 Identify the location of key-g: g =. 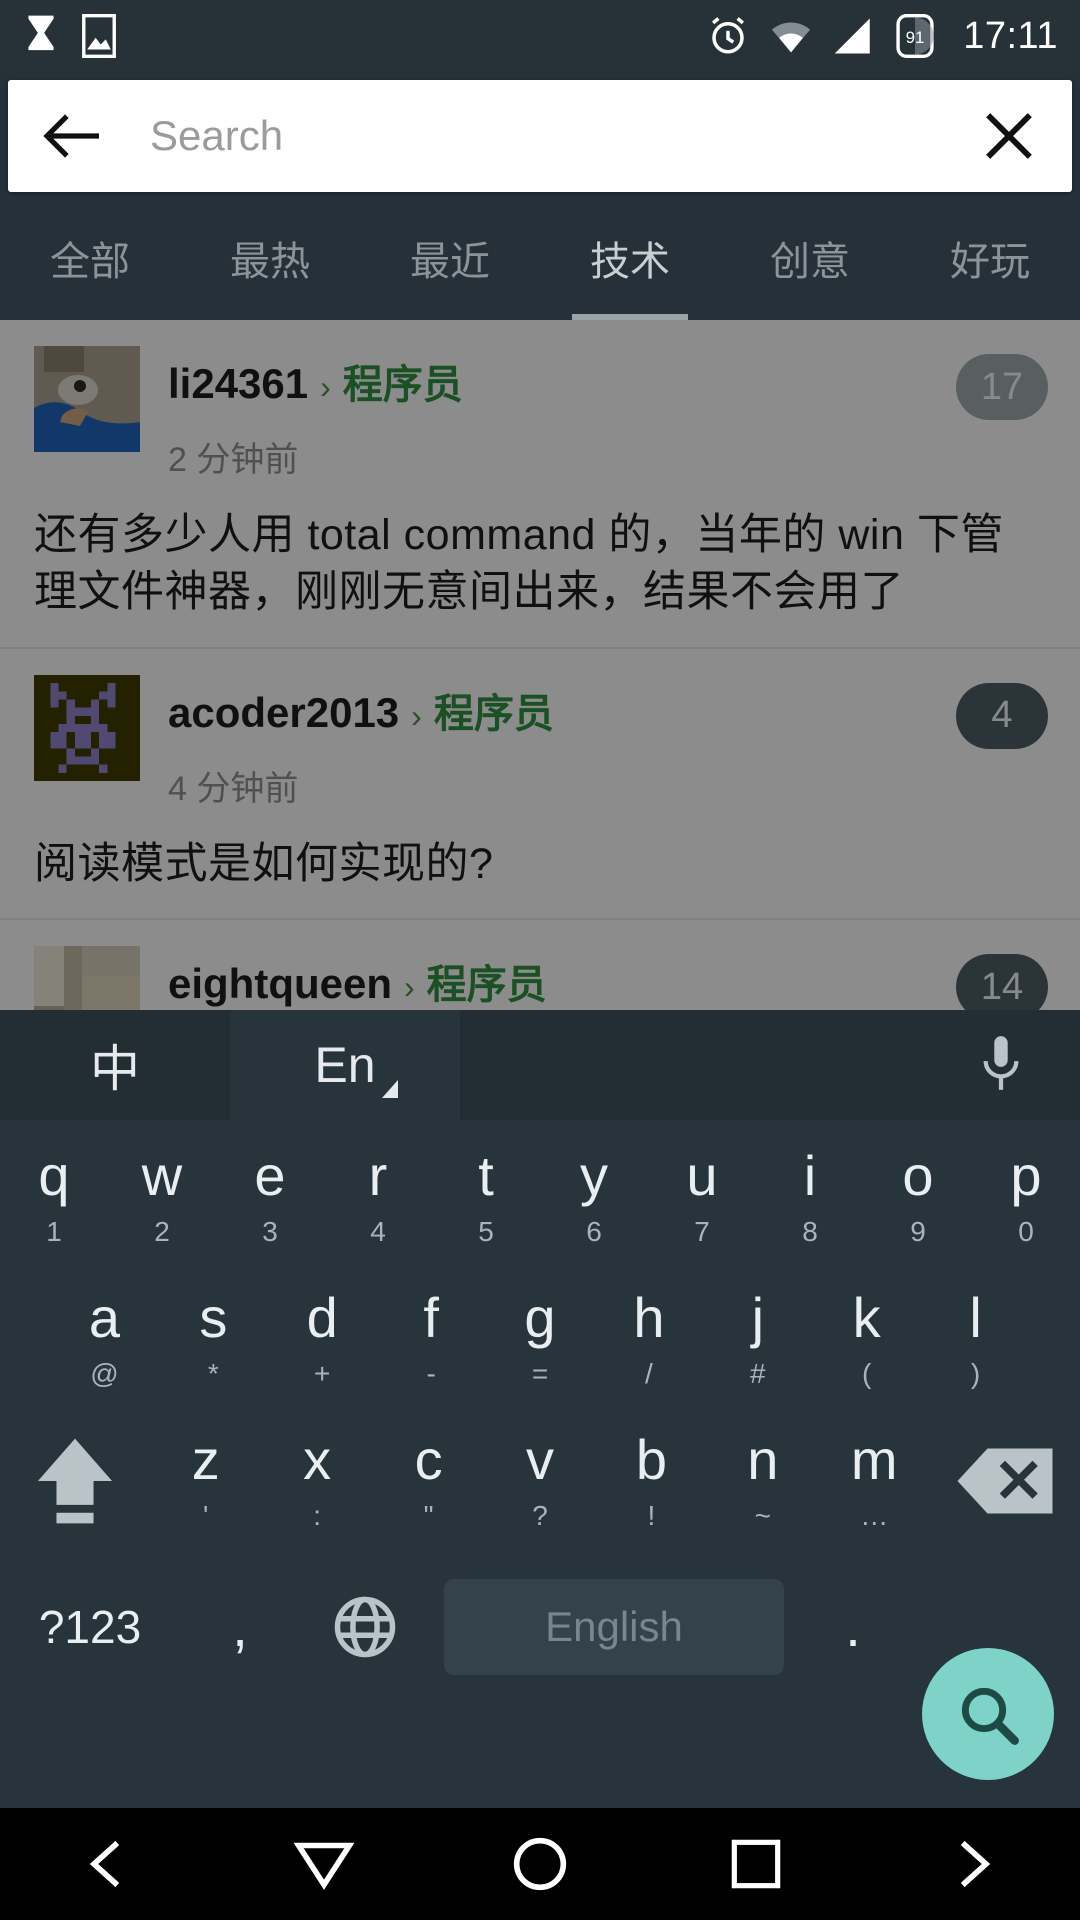
(540, 1339).